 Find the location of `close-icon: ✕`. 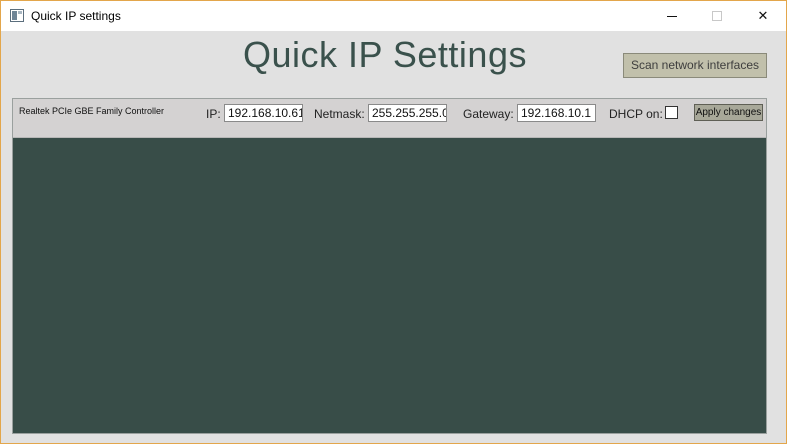

close-icon: ✕ is located at coordinates (763, 15).